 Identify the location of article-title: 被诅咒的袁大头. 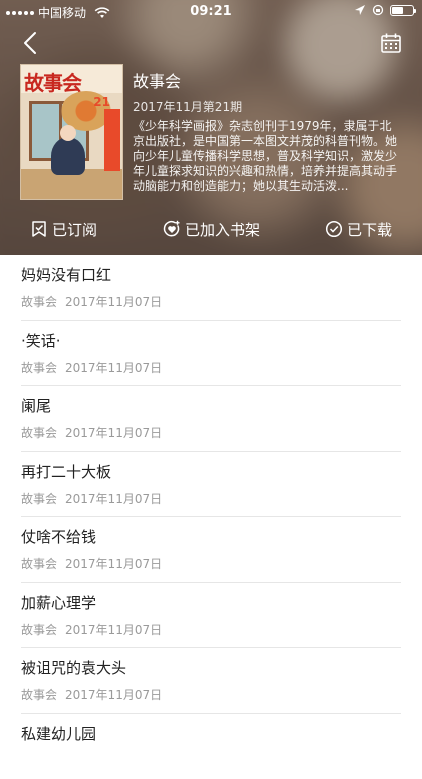
(73, 667).